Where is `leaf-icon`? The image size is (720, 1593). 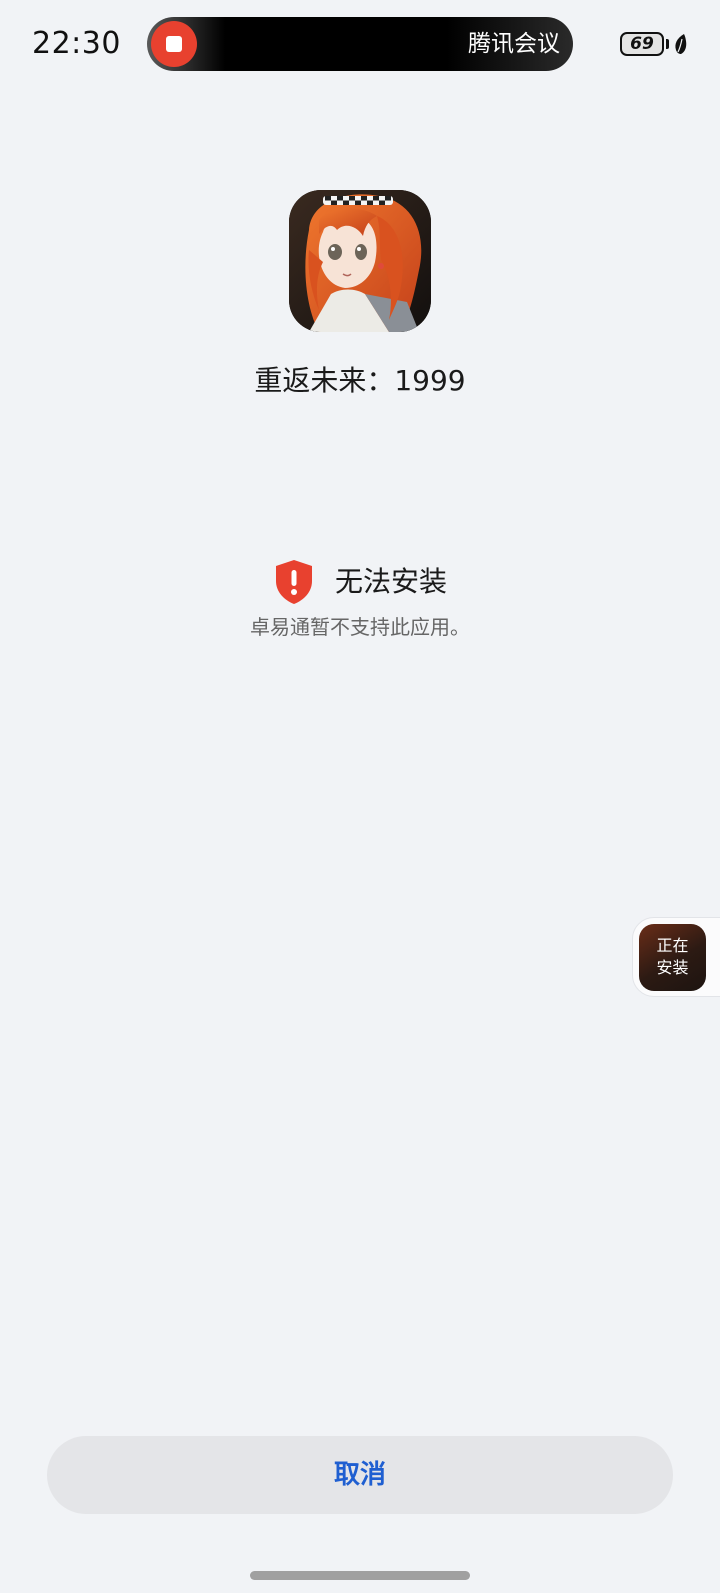
leaf-icon is located at coordinates (681, 44).